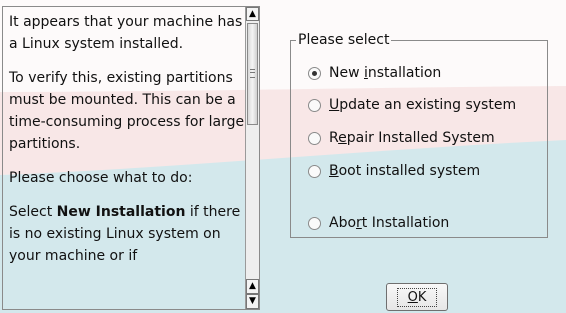  What do you see at coordinates (252, 14) in the screenshot?
I see `scroll-up-arrow-icon: ▲` at bounding box center [252, 14].